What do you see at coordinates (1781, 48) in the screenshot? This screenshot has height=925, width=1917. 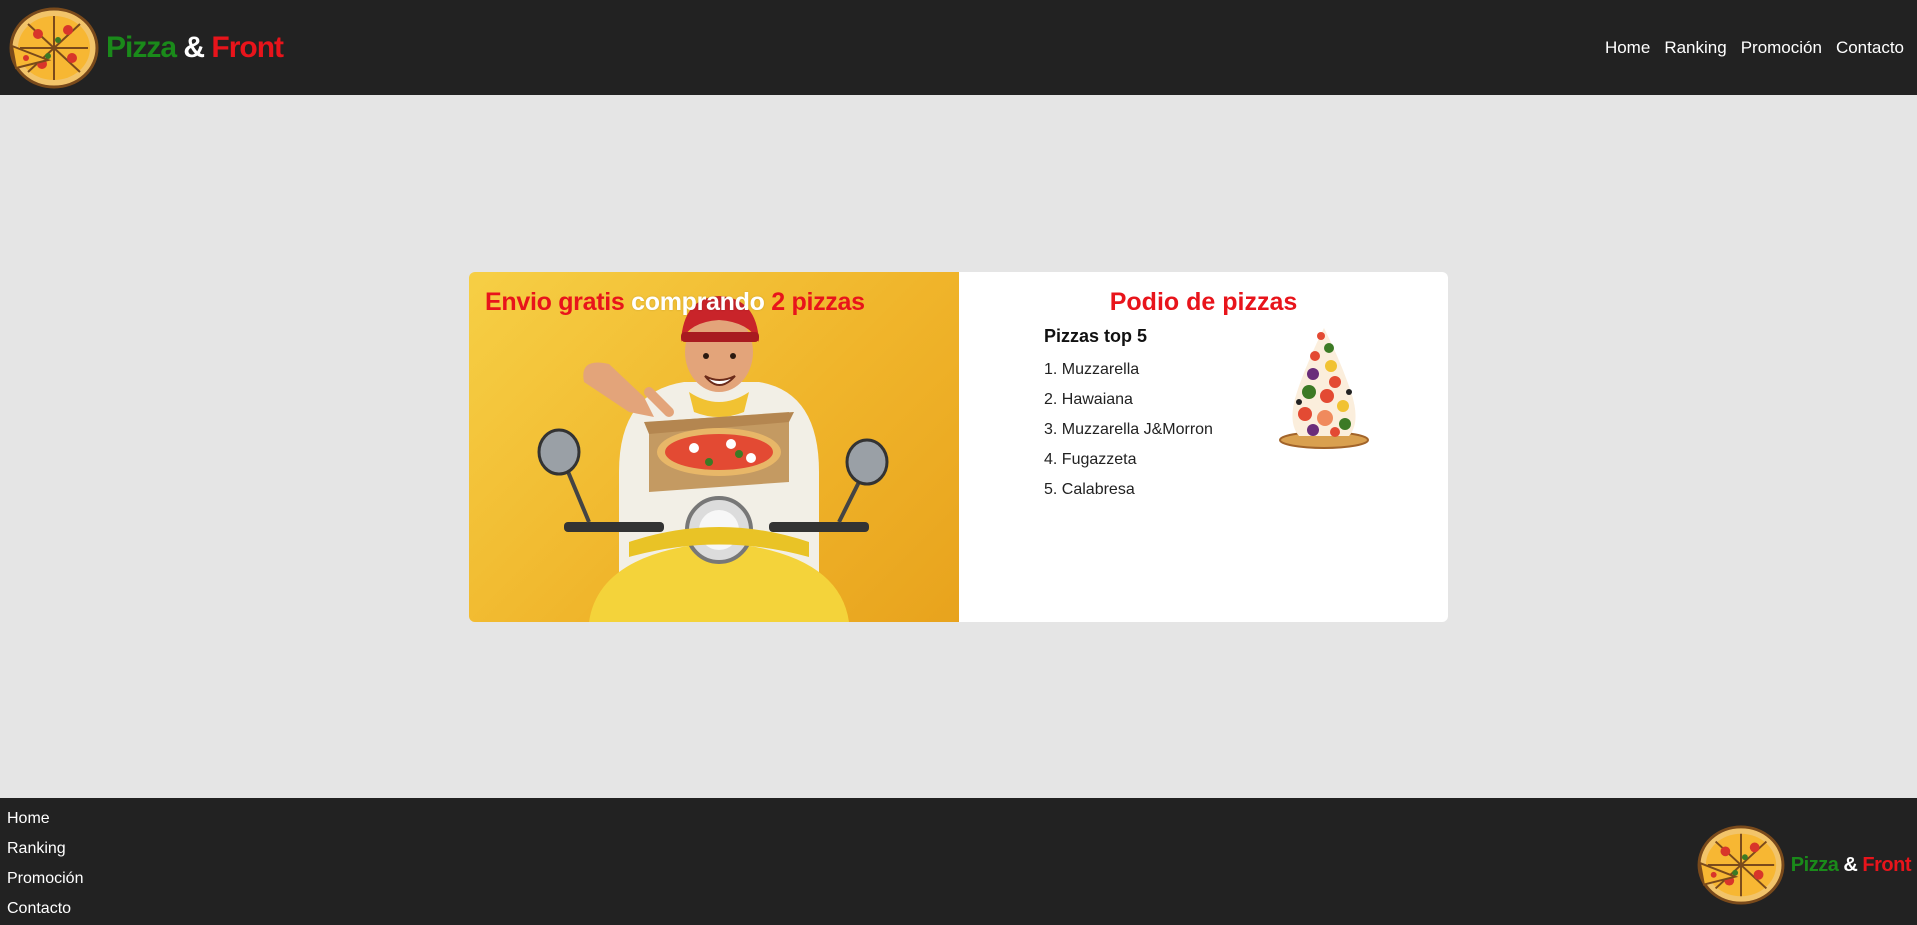 I see `nav-promocion-link: Promoción` at bounding box center [1781, 48].